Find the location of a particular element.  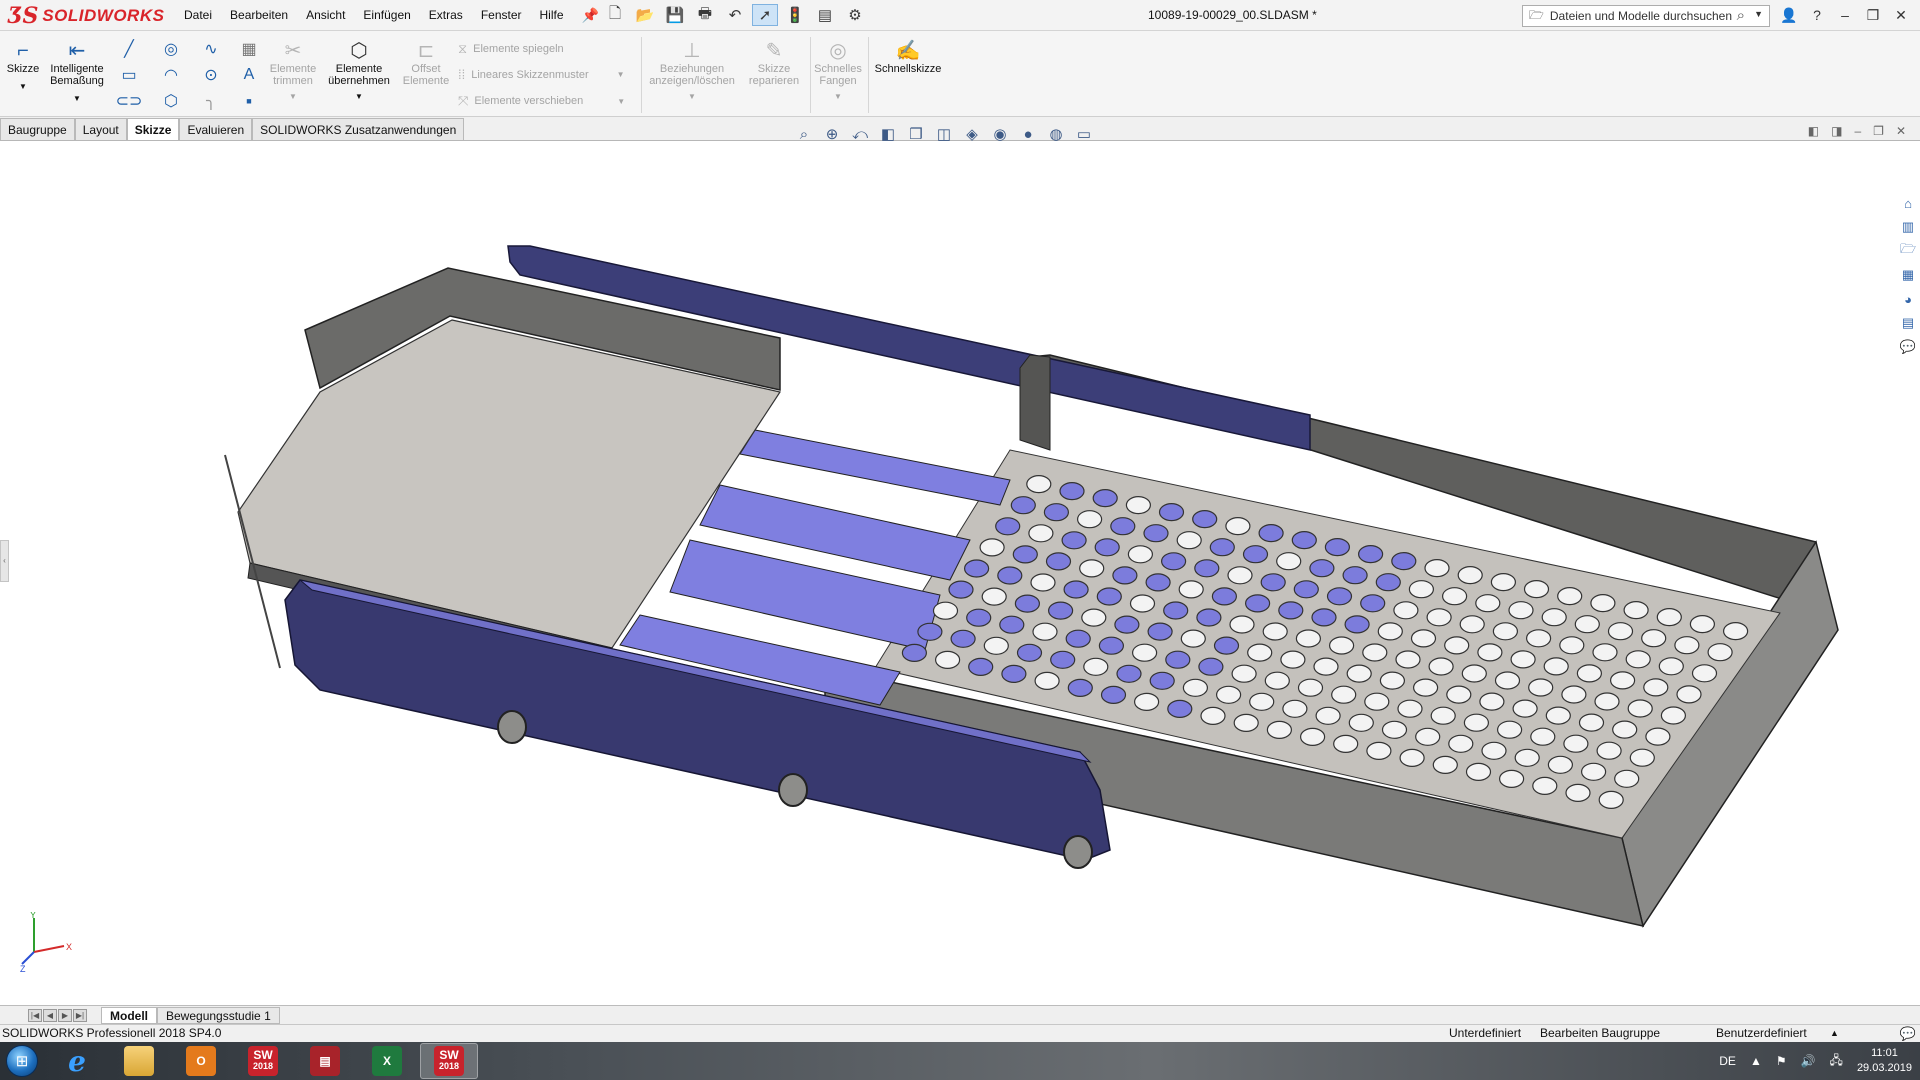

new-document-icon: 🗋 is located at coordinates (615, 15).